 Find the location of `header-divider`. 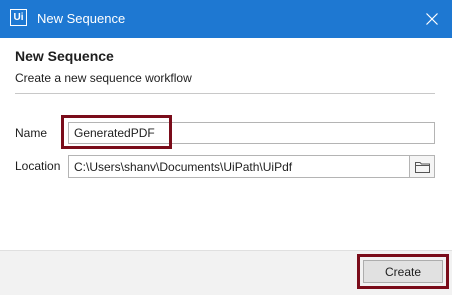

header-divider is located at coordinates (225, 93).